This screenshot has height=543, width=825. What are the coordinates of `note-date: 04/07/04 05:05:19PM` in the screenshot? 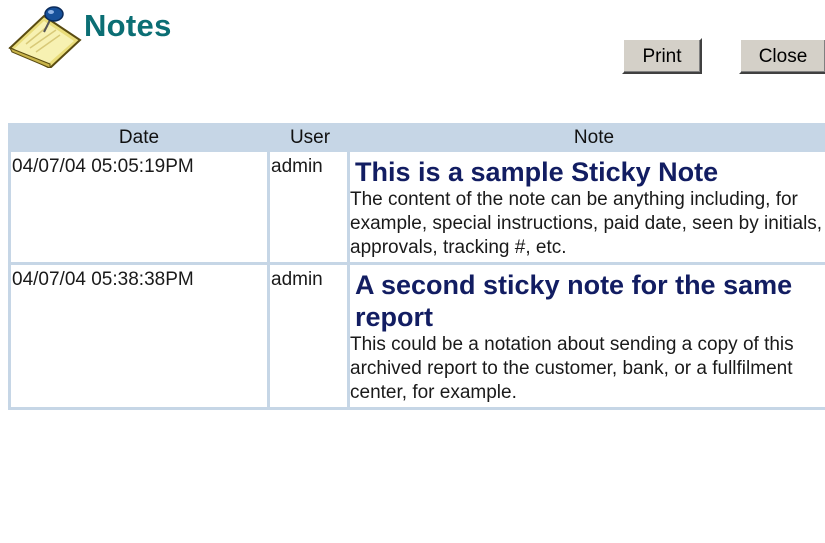 It's located at (103, 166).